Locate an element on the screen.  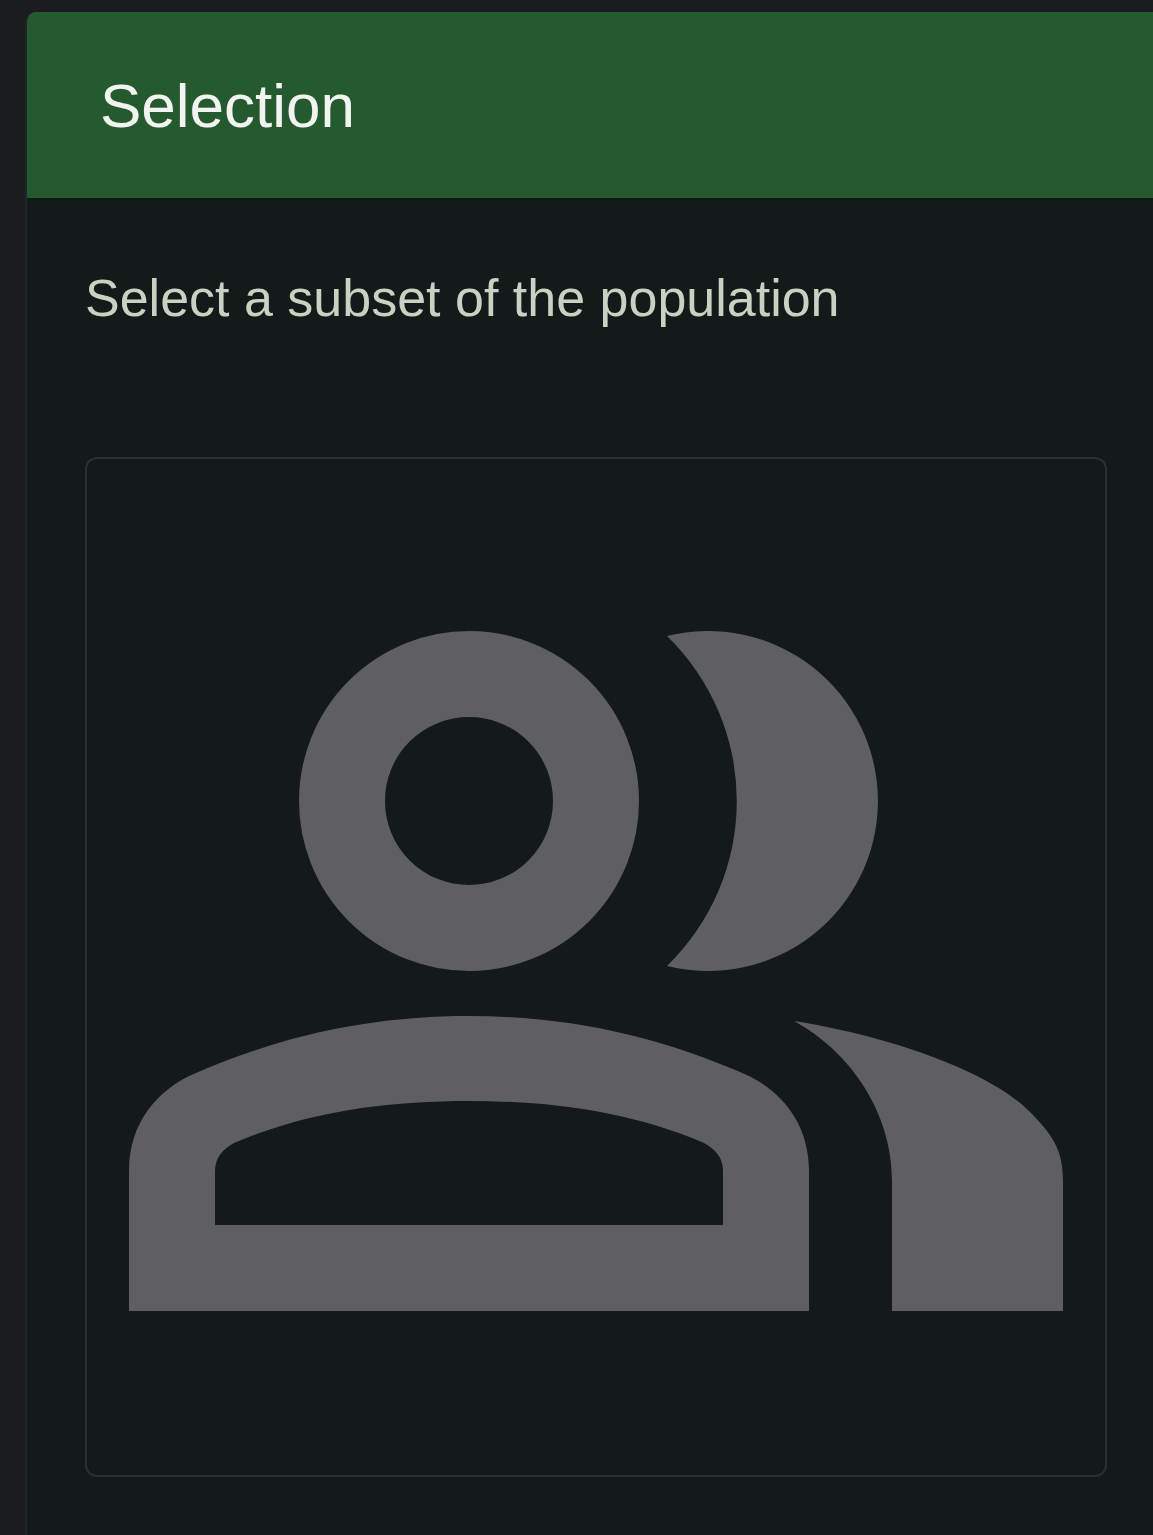
panel-title: Selection is located at coordinates (228, 105).